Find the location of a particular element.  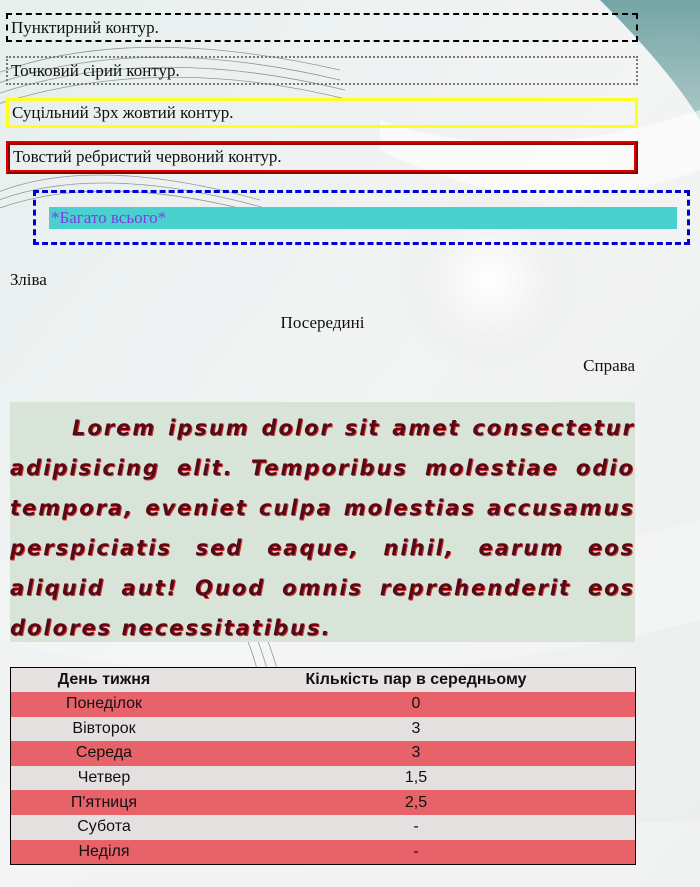

table-row: Неділя - is located at coordinates (323, 852).